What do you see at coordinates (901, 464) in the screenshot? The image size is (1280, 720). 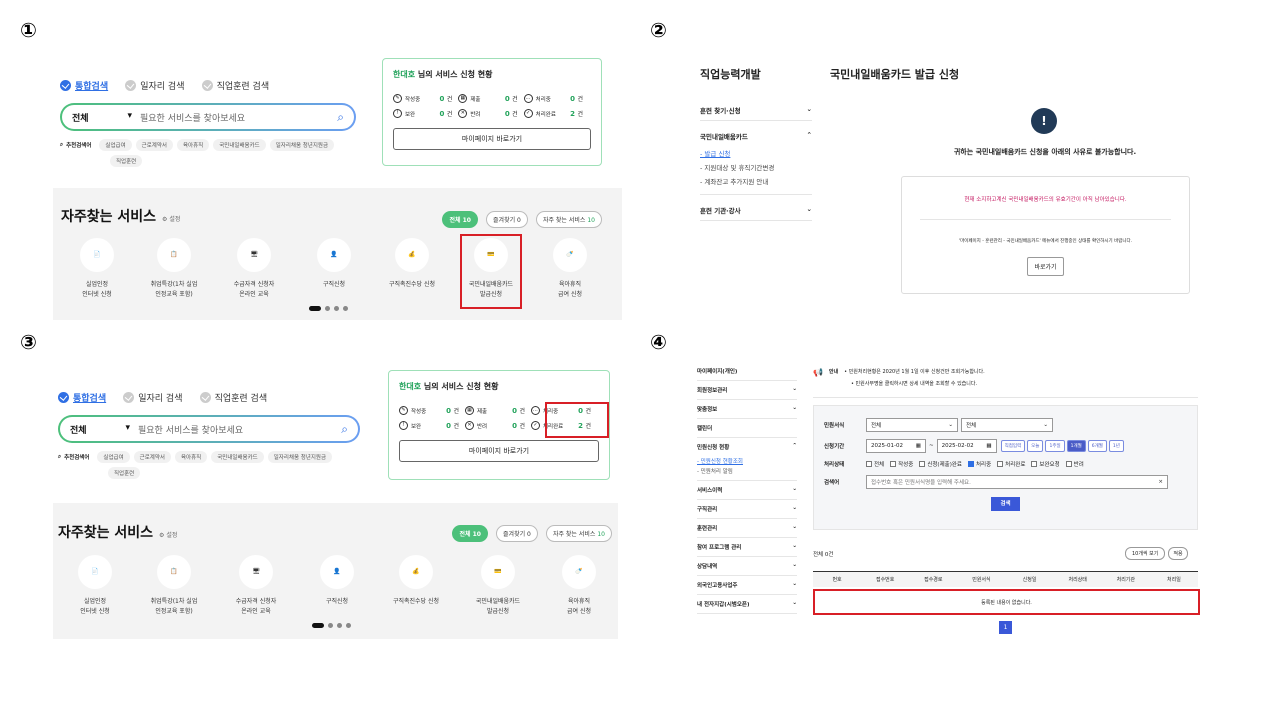 I see `state-checkbox: 작성중` at bounding box center [901, 464].